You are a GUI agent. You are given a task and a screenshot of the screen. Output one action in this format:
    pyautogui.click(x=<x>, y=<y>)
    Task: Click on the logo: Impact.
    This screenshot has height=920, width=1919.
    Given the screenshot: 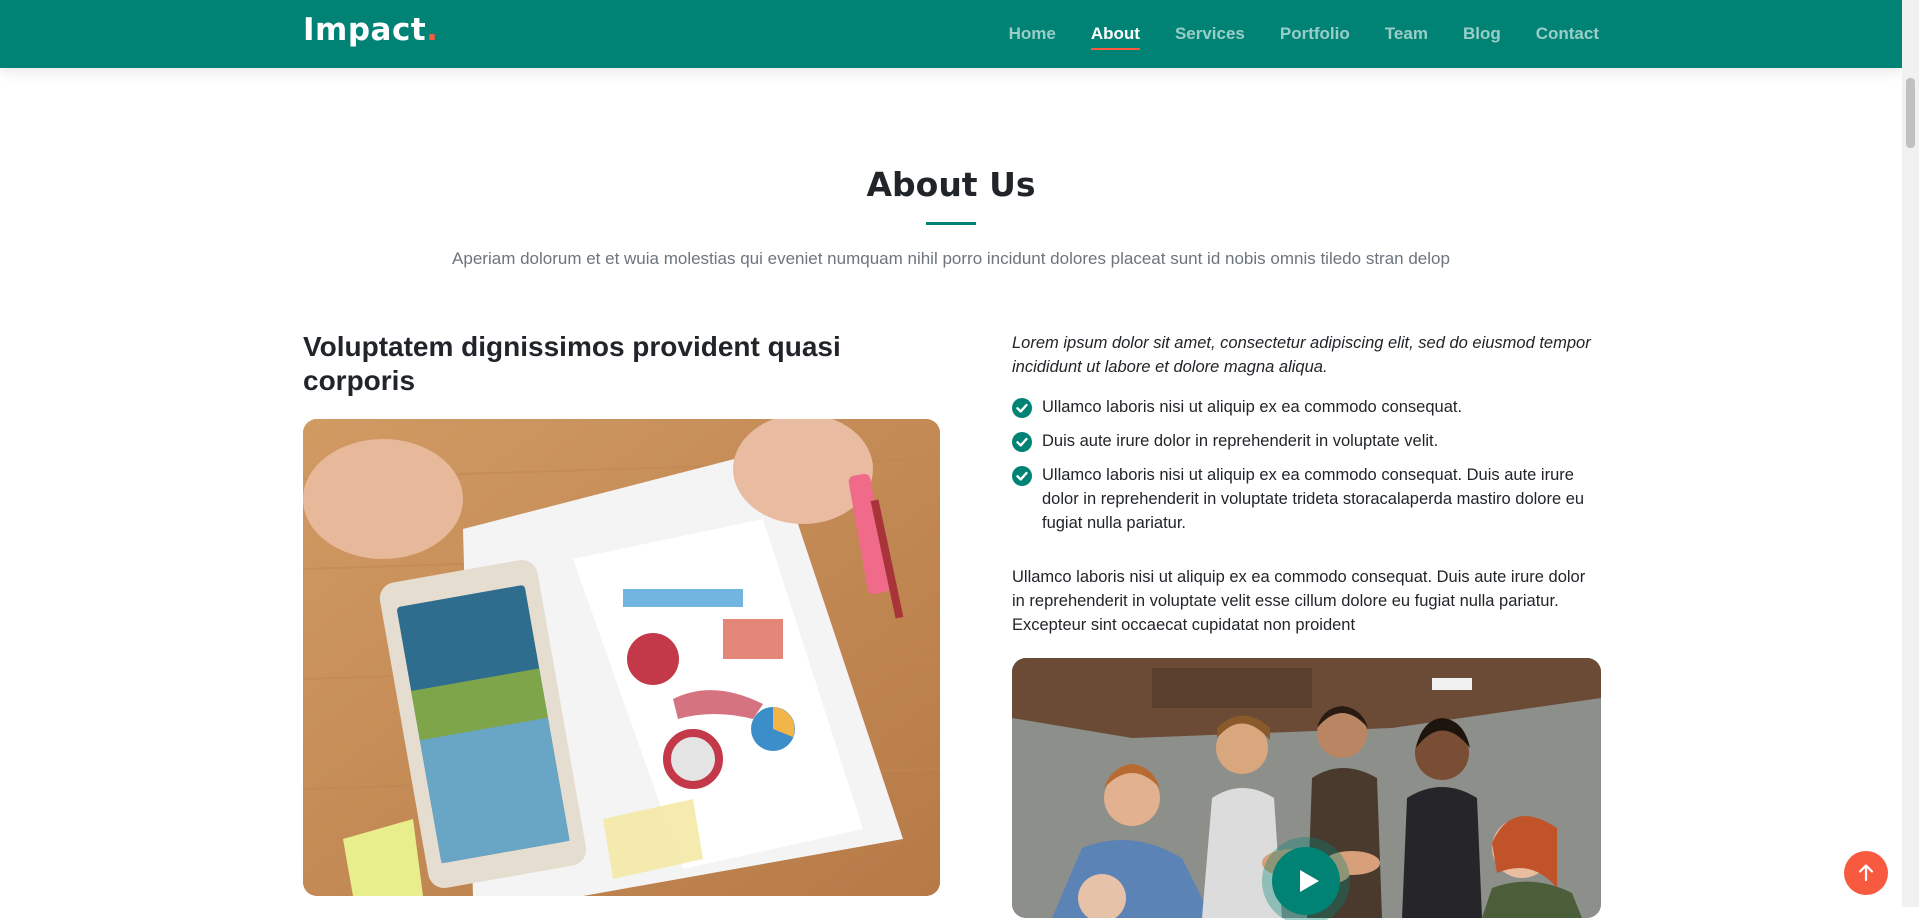 What is the action you would take?
    pyautogui.click(x=370, y=30)
    